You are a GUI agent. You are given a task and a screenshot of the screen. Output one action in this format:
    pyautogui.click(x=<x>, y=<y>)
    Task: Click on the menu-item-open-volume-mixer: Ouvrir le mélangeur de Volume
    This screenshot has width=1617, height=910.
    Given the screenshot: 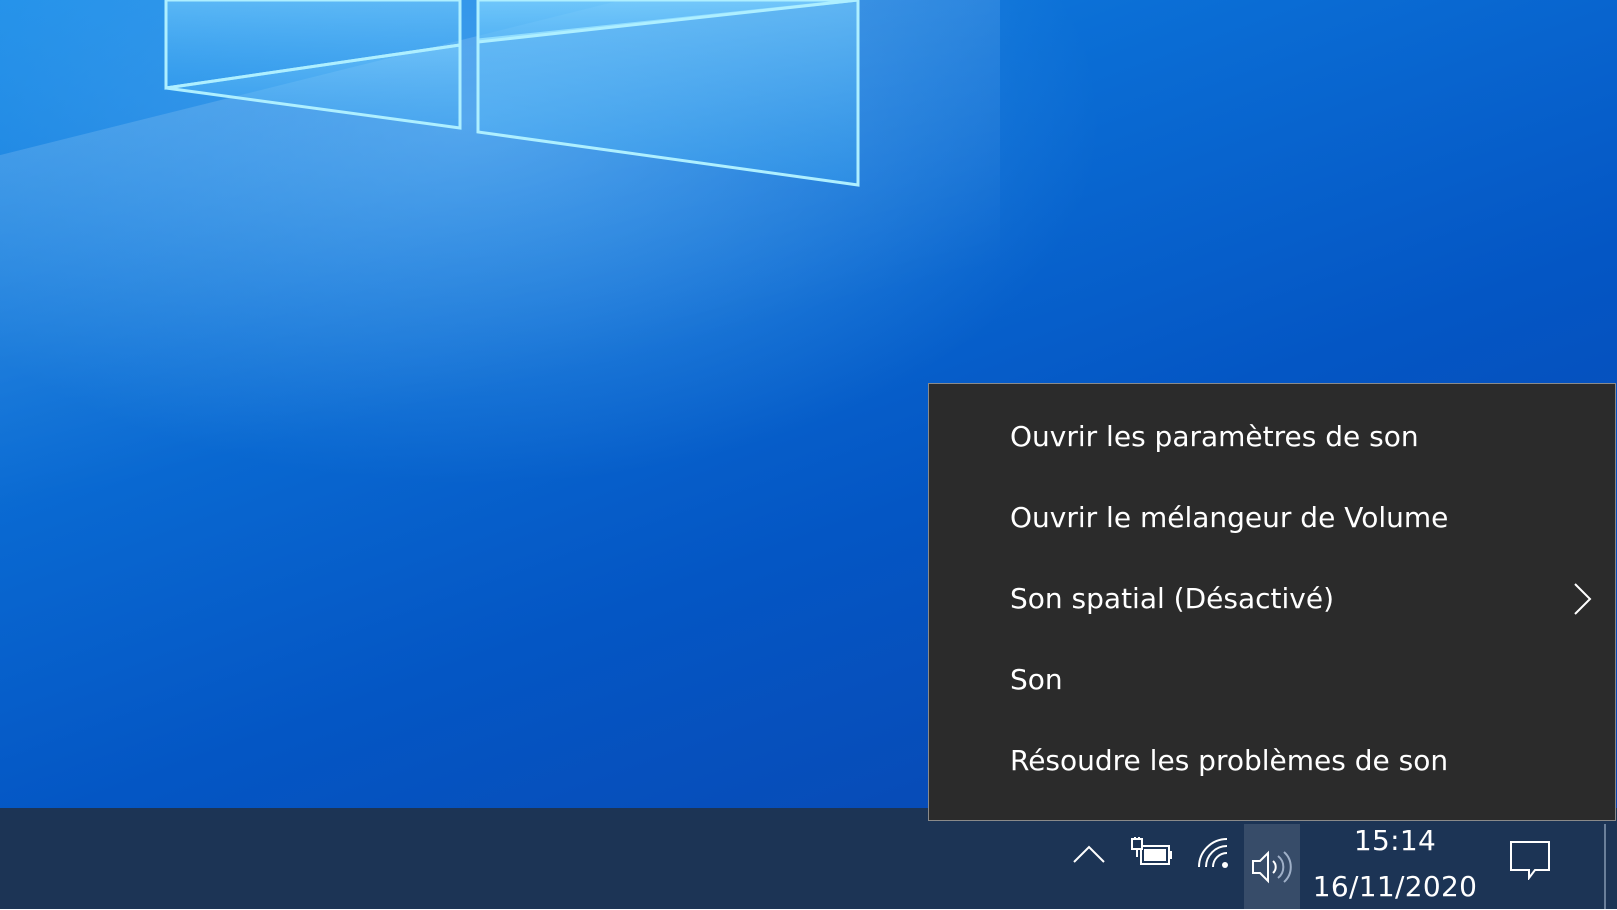 What is the action you would take?
    pyautogui.click(x=1272, y=517)
    